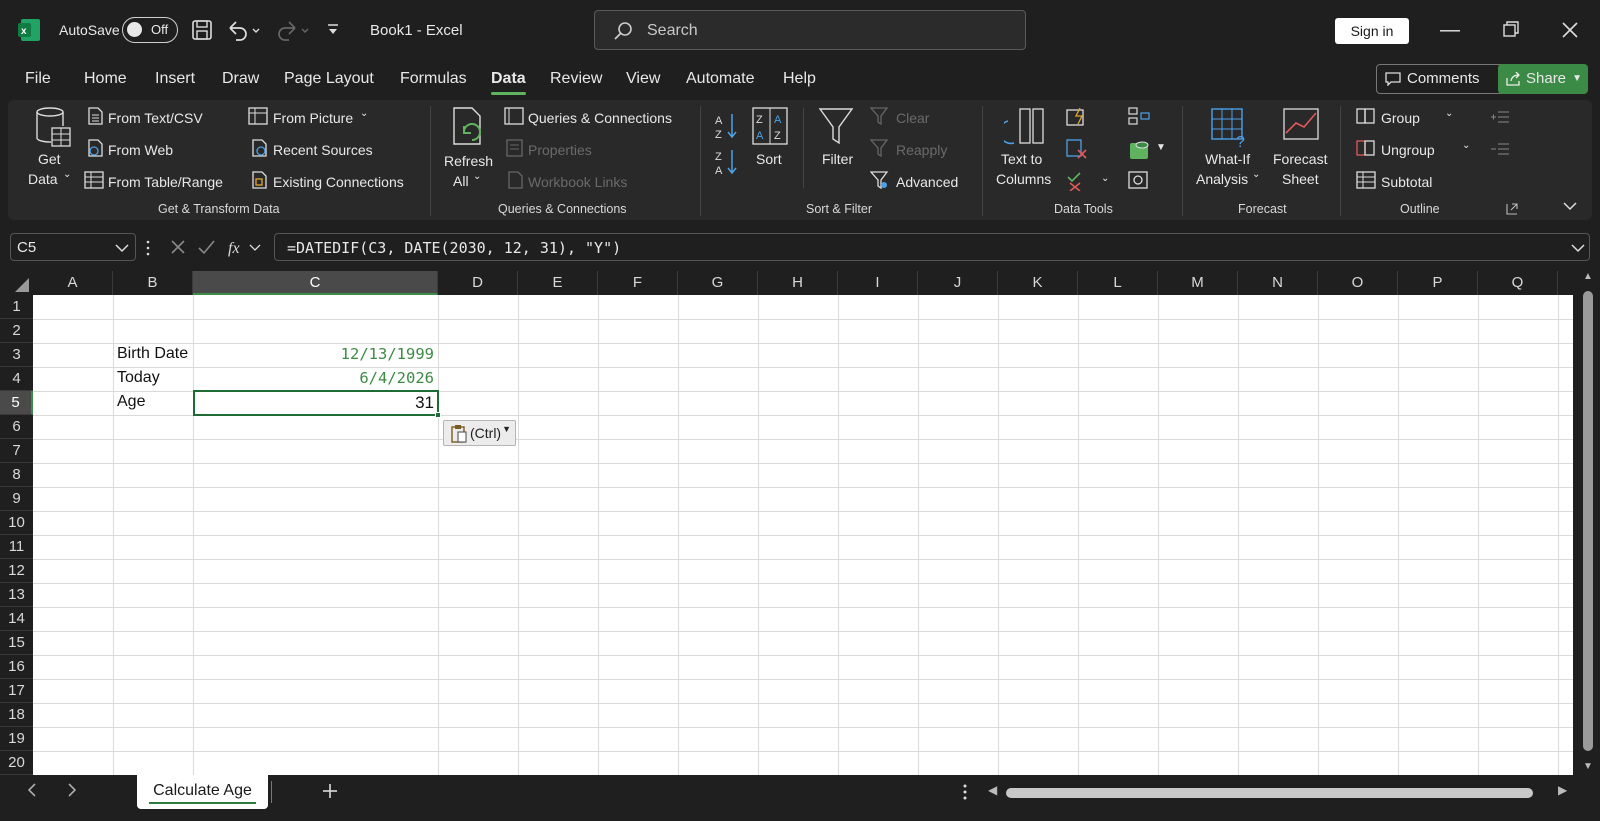 This screenshot has height=821, width=1600. Describe the element at coordinates (965, 792) in the screenshot. I see `more-options-icon` at that location.